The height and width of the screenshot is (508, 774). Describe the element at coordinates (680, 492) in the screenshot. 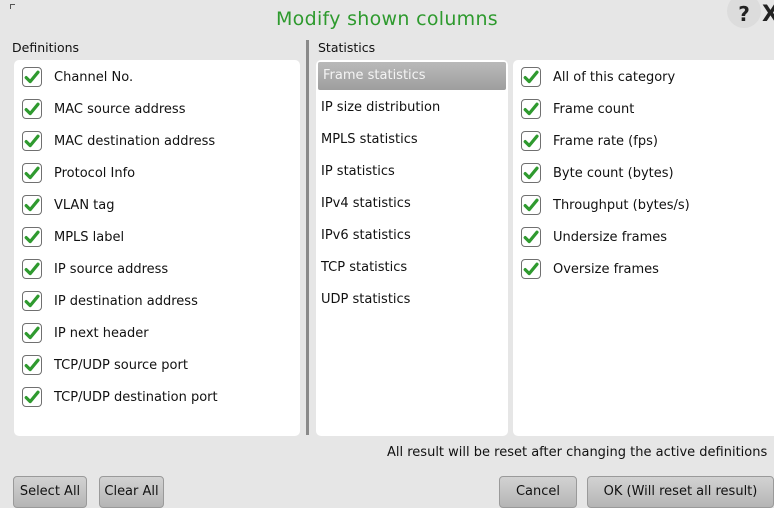

I see `ok-button: OK (Will reset all result)` at that location.